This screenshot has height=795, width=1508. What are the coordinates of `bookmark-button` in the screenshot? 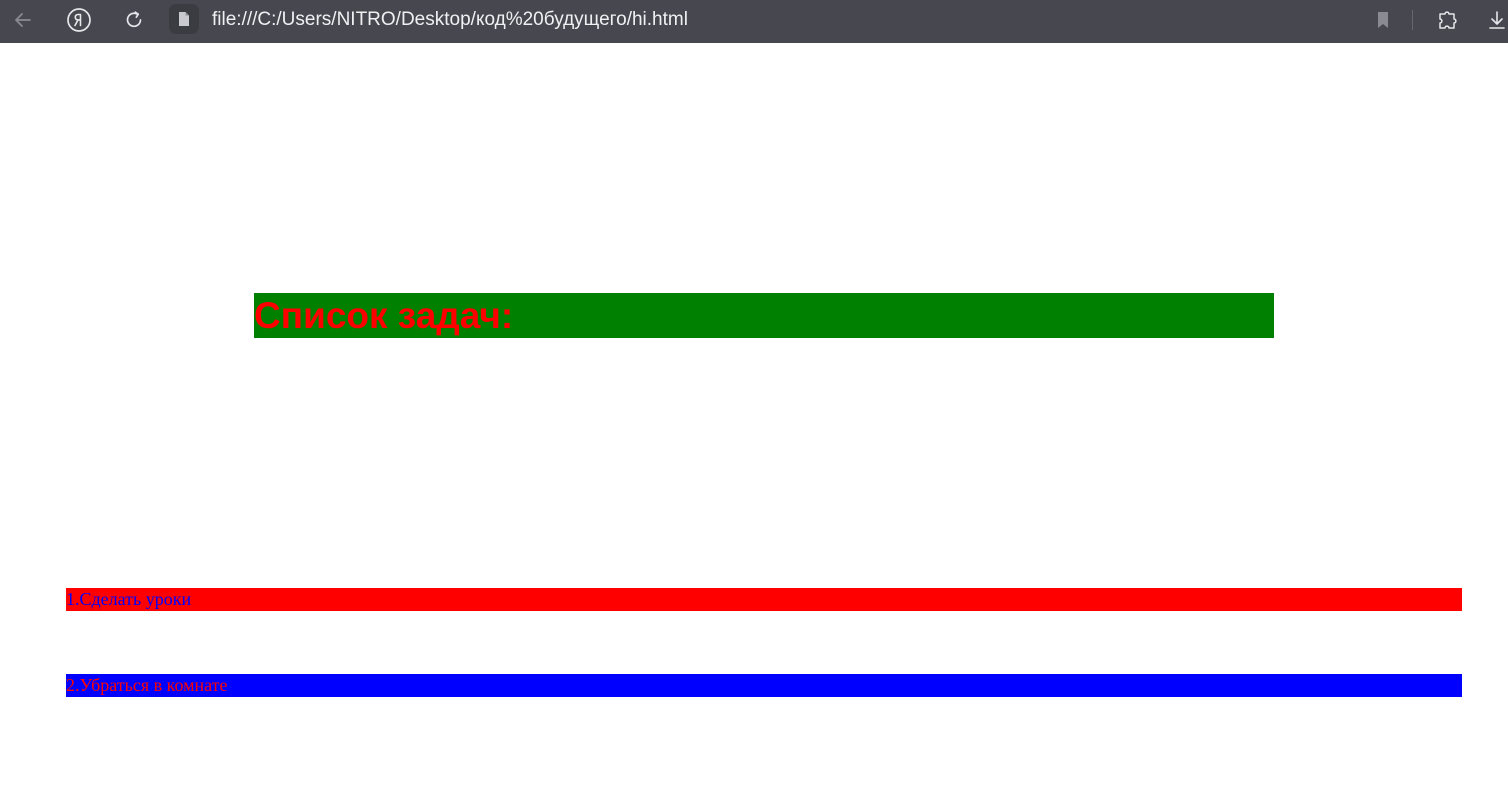 It's located at (1383, 20).